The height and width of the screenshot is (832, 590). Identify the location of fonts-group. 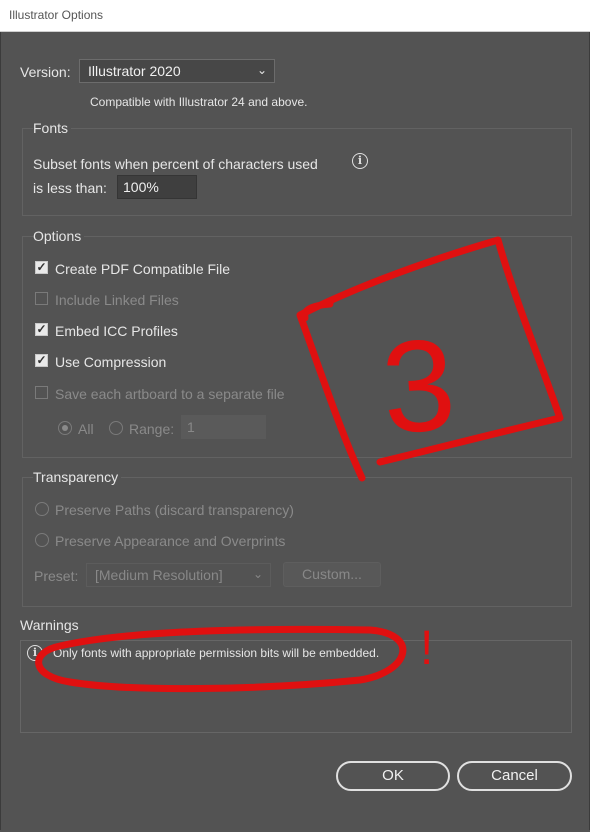
(297, 172).